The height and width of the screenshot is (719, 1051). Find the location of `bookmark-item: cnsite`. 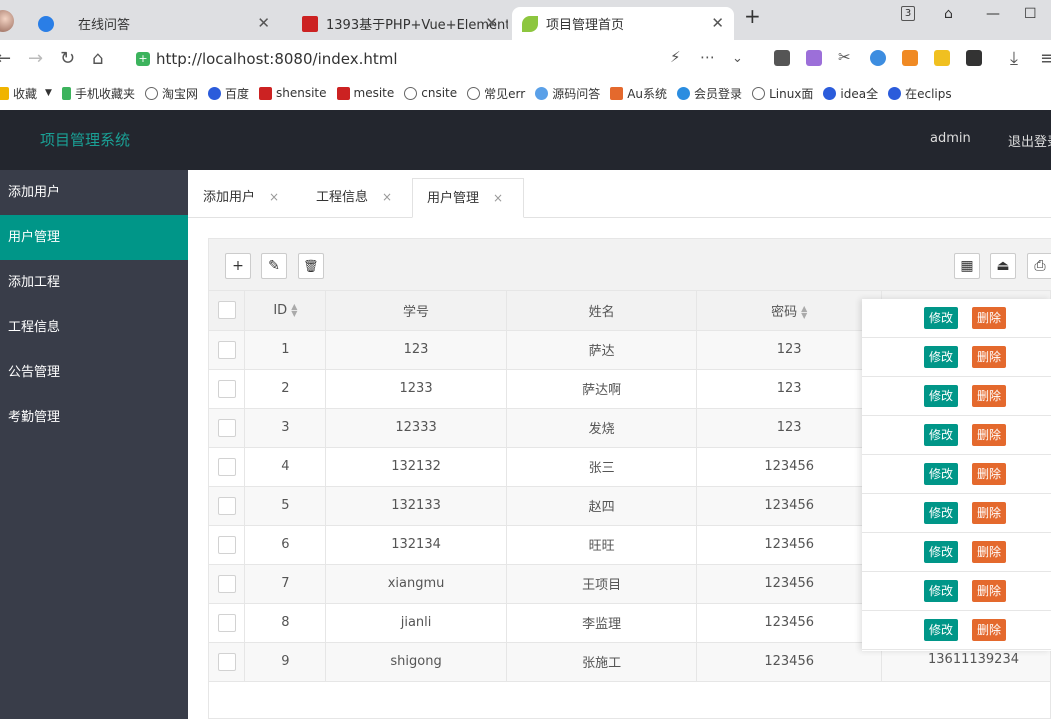

bookmark-item: cnsite is located at coordinates (430, 93).